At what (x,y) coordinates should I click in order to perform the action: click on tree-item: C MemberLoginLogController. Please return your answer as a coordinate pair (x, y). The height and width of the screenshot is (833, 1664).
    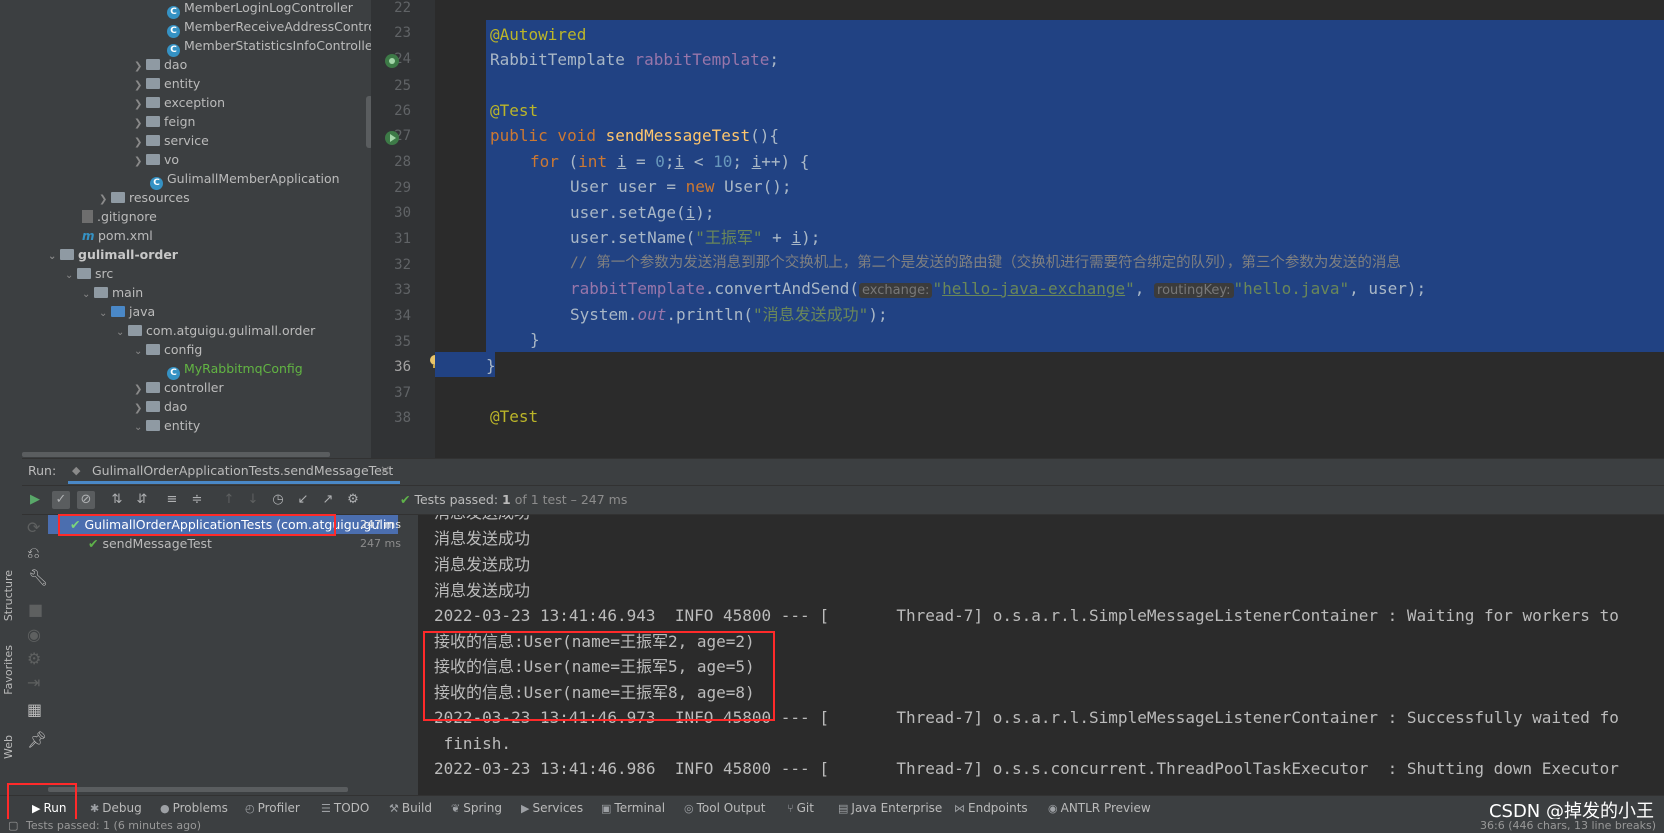
    Looking at the image, I should click on (260, 9).